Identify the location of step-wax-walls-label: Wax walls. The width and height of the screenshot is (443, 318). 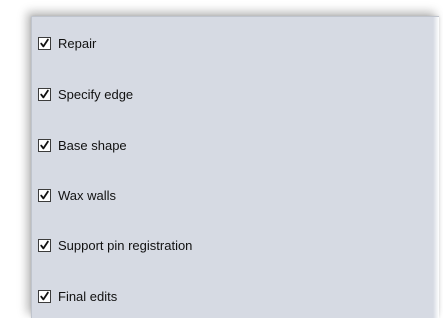
(87, 195).